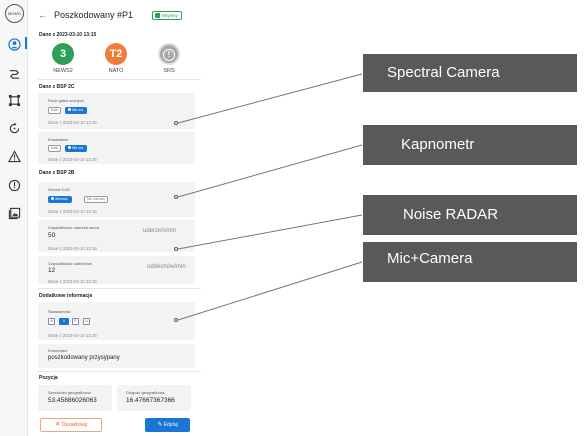 The width and height of the screenshot is (584, 436). What do you see at coordinates (270, 98) in the screenshot?
I see `connector-line-spectral` at bounding box center [270, 98].